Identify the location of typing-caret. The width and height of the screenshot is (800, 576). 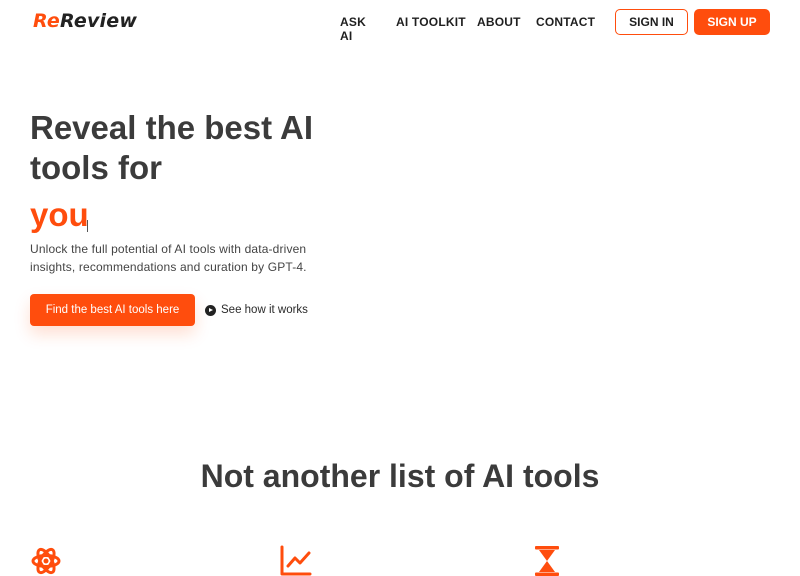
(87, 226).